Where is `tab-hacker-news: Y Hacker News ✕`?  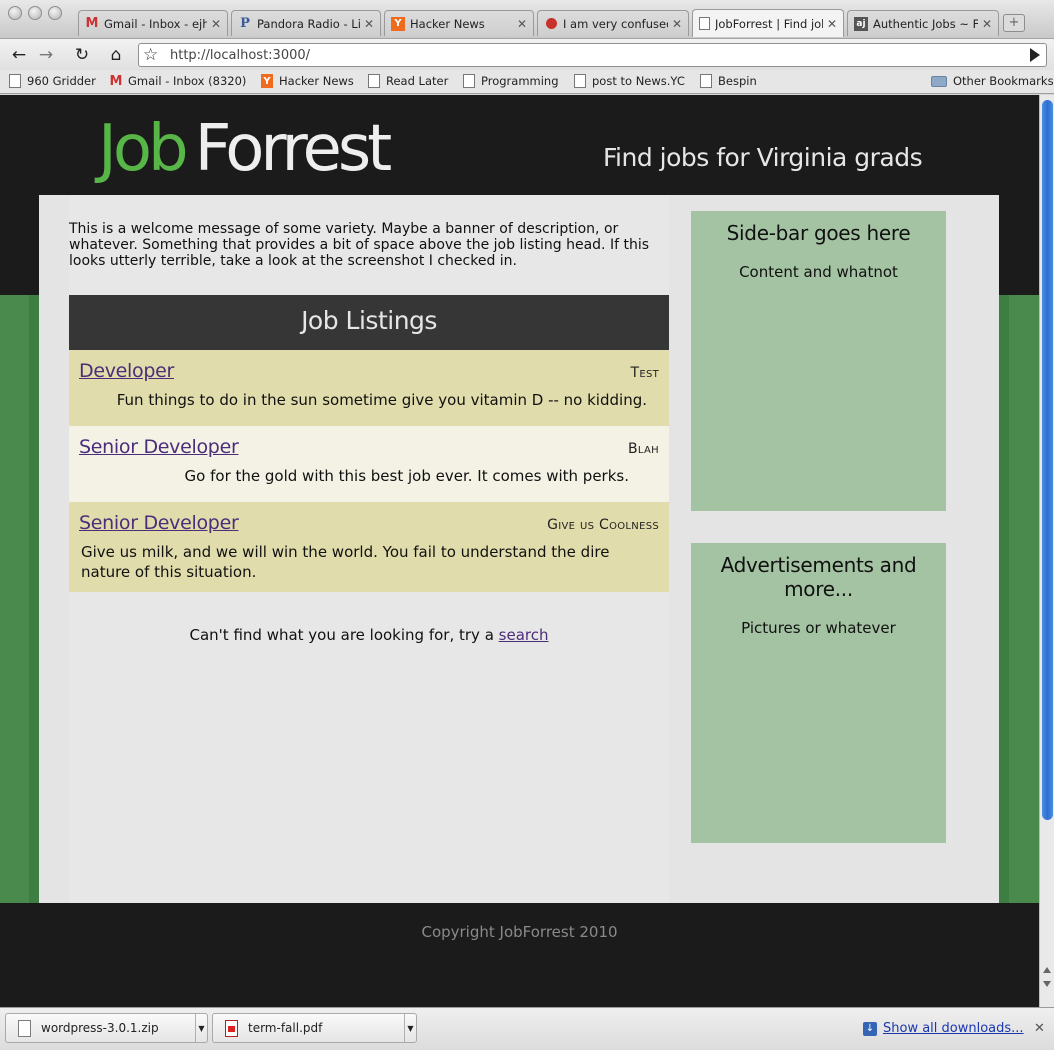
tab-hacker-news: Y Hacker News ✕ is located at coordinates (459, 23).